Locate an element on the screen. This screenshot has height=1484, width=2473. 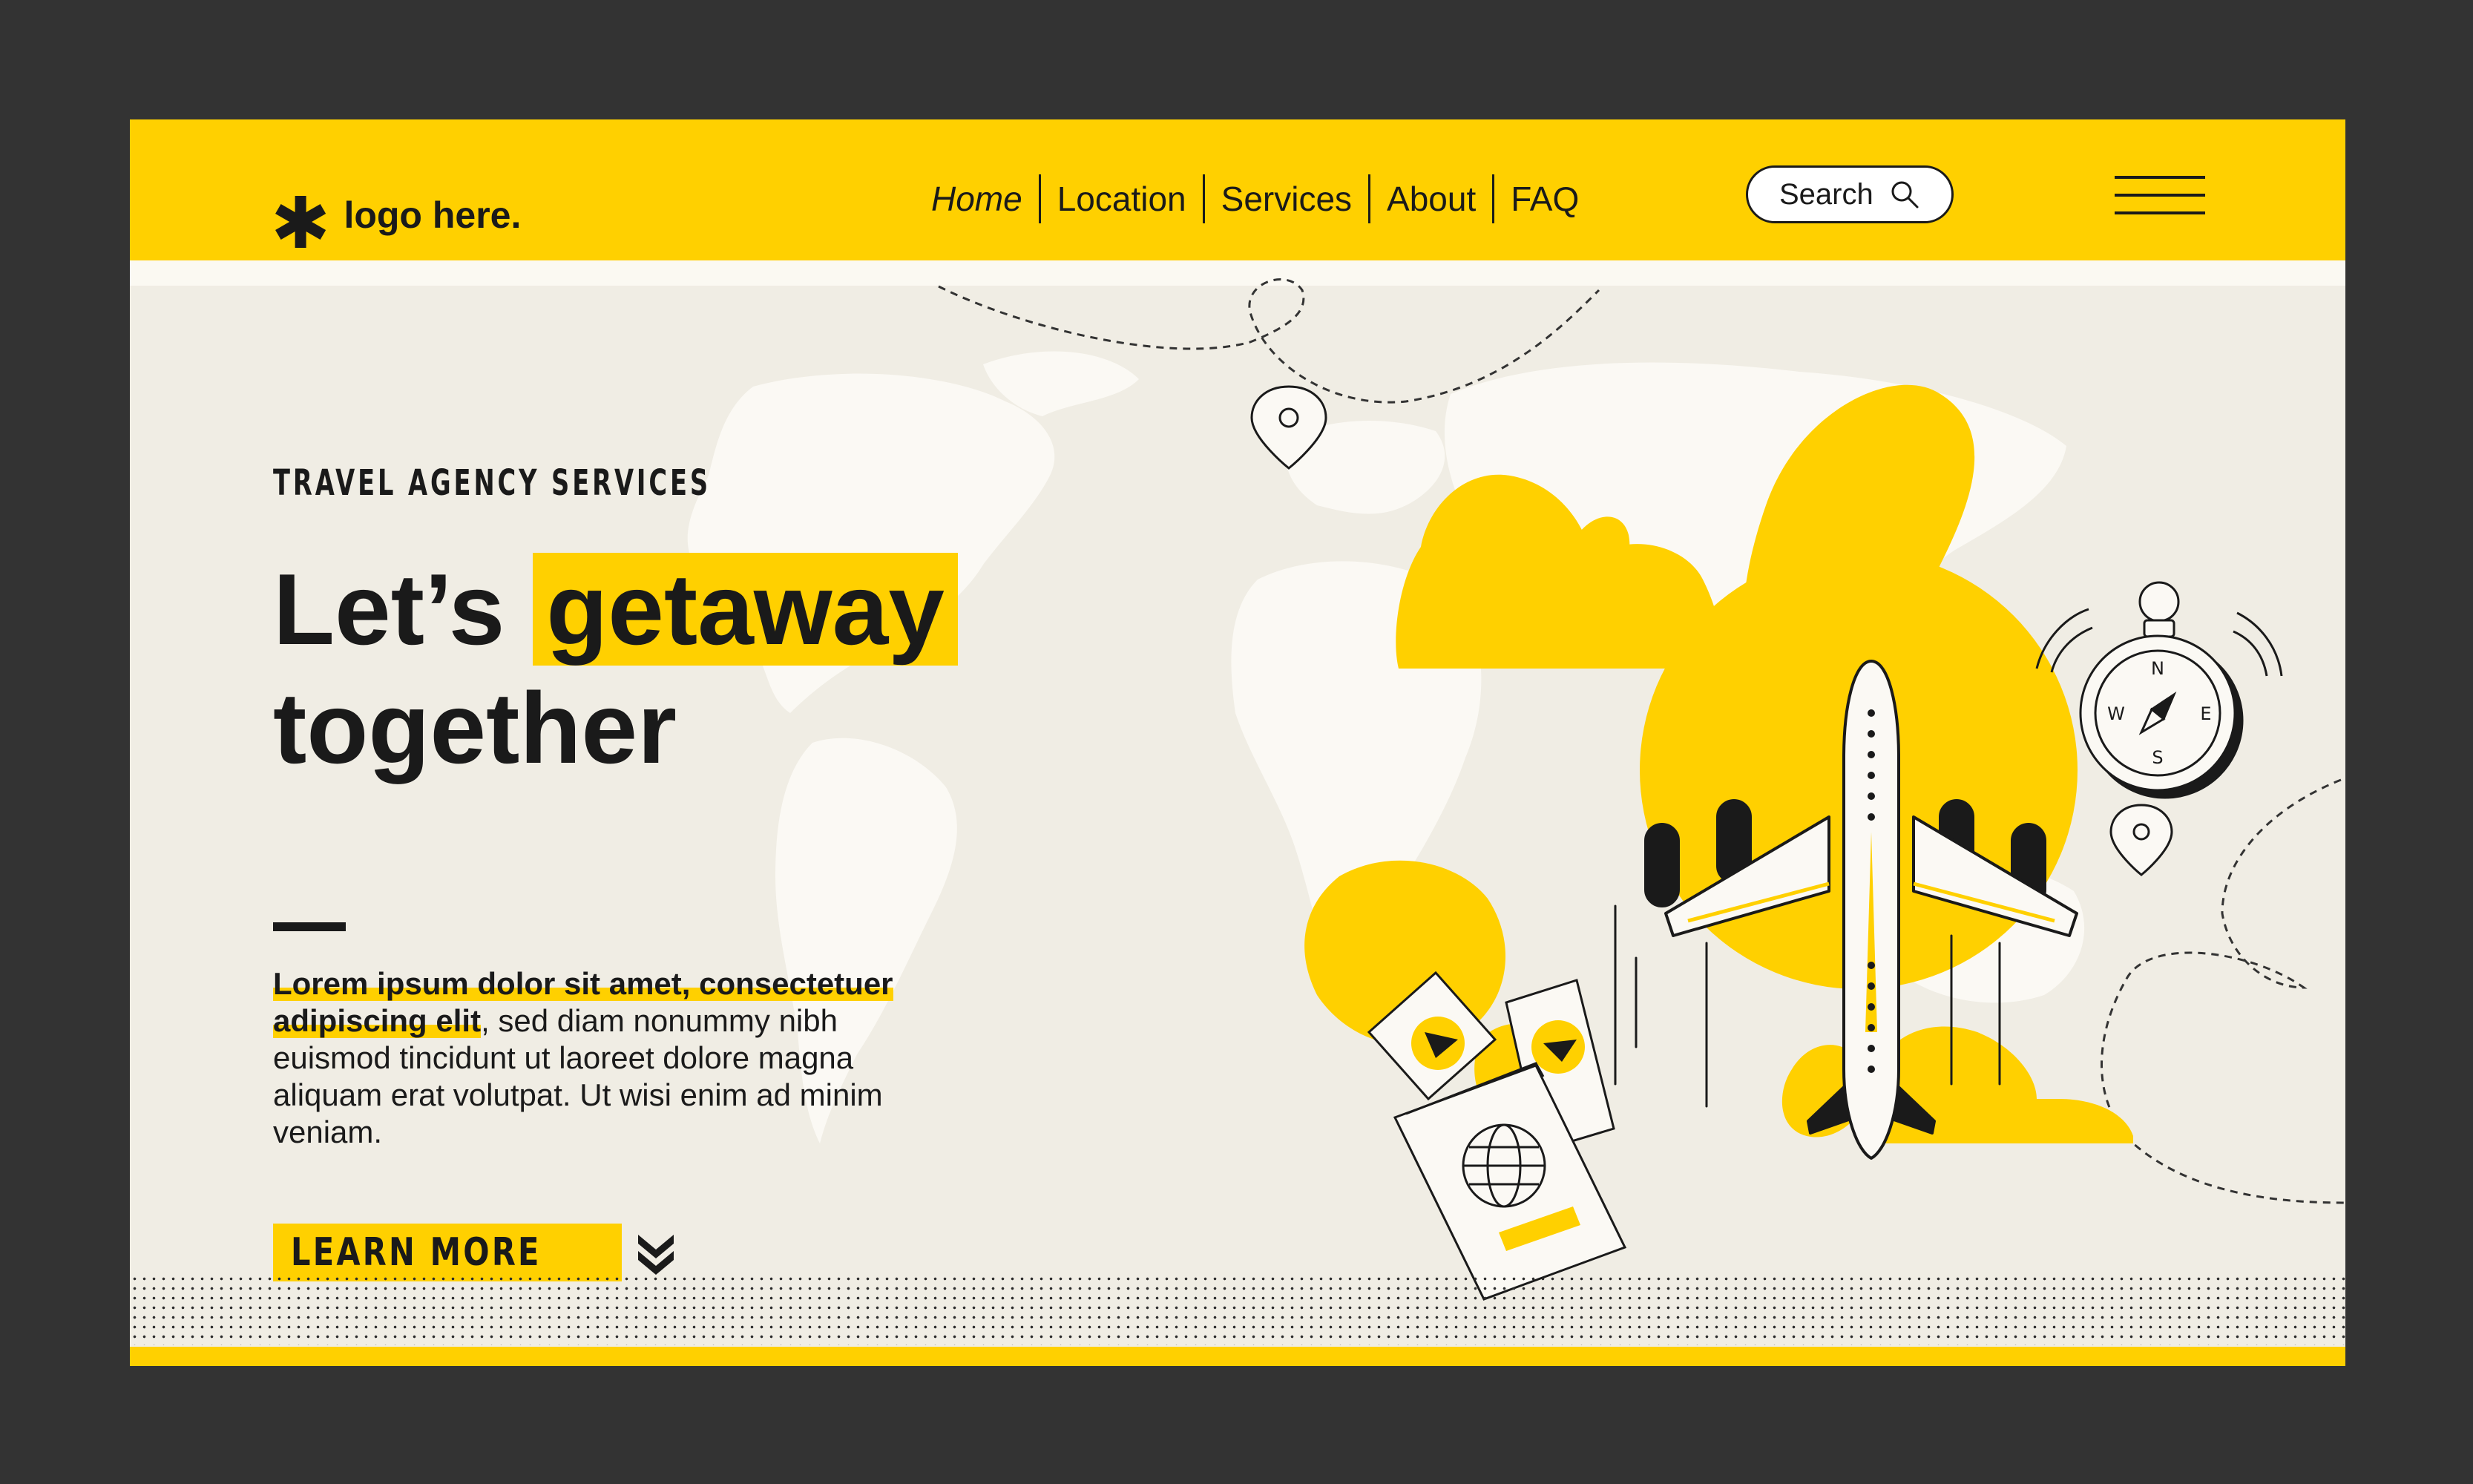
compass-south-label: S is located at coordinates (2157, 757).